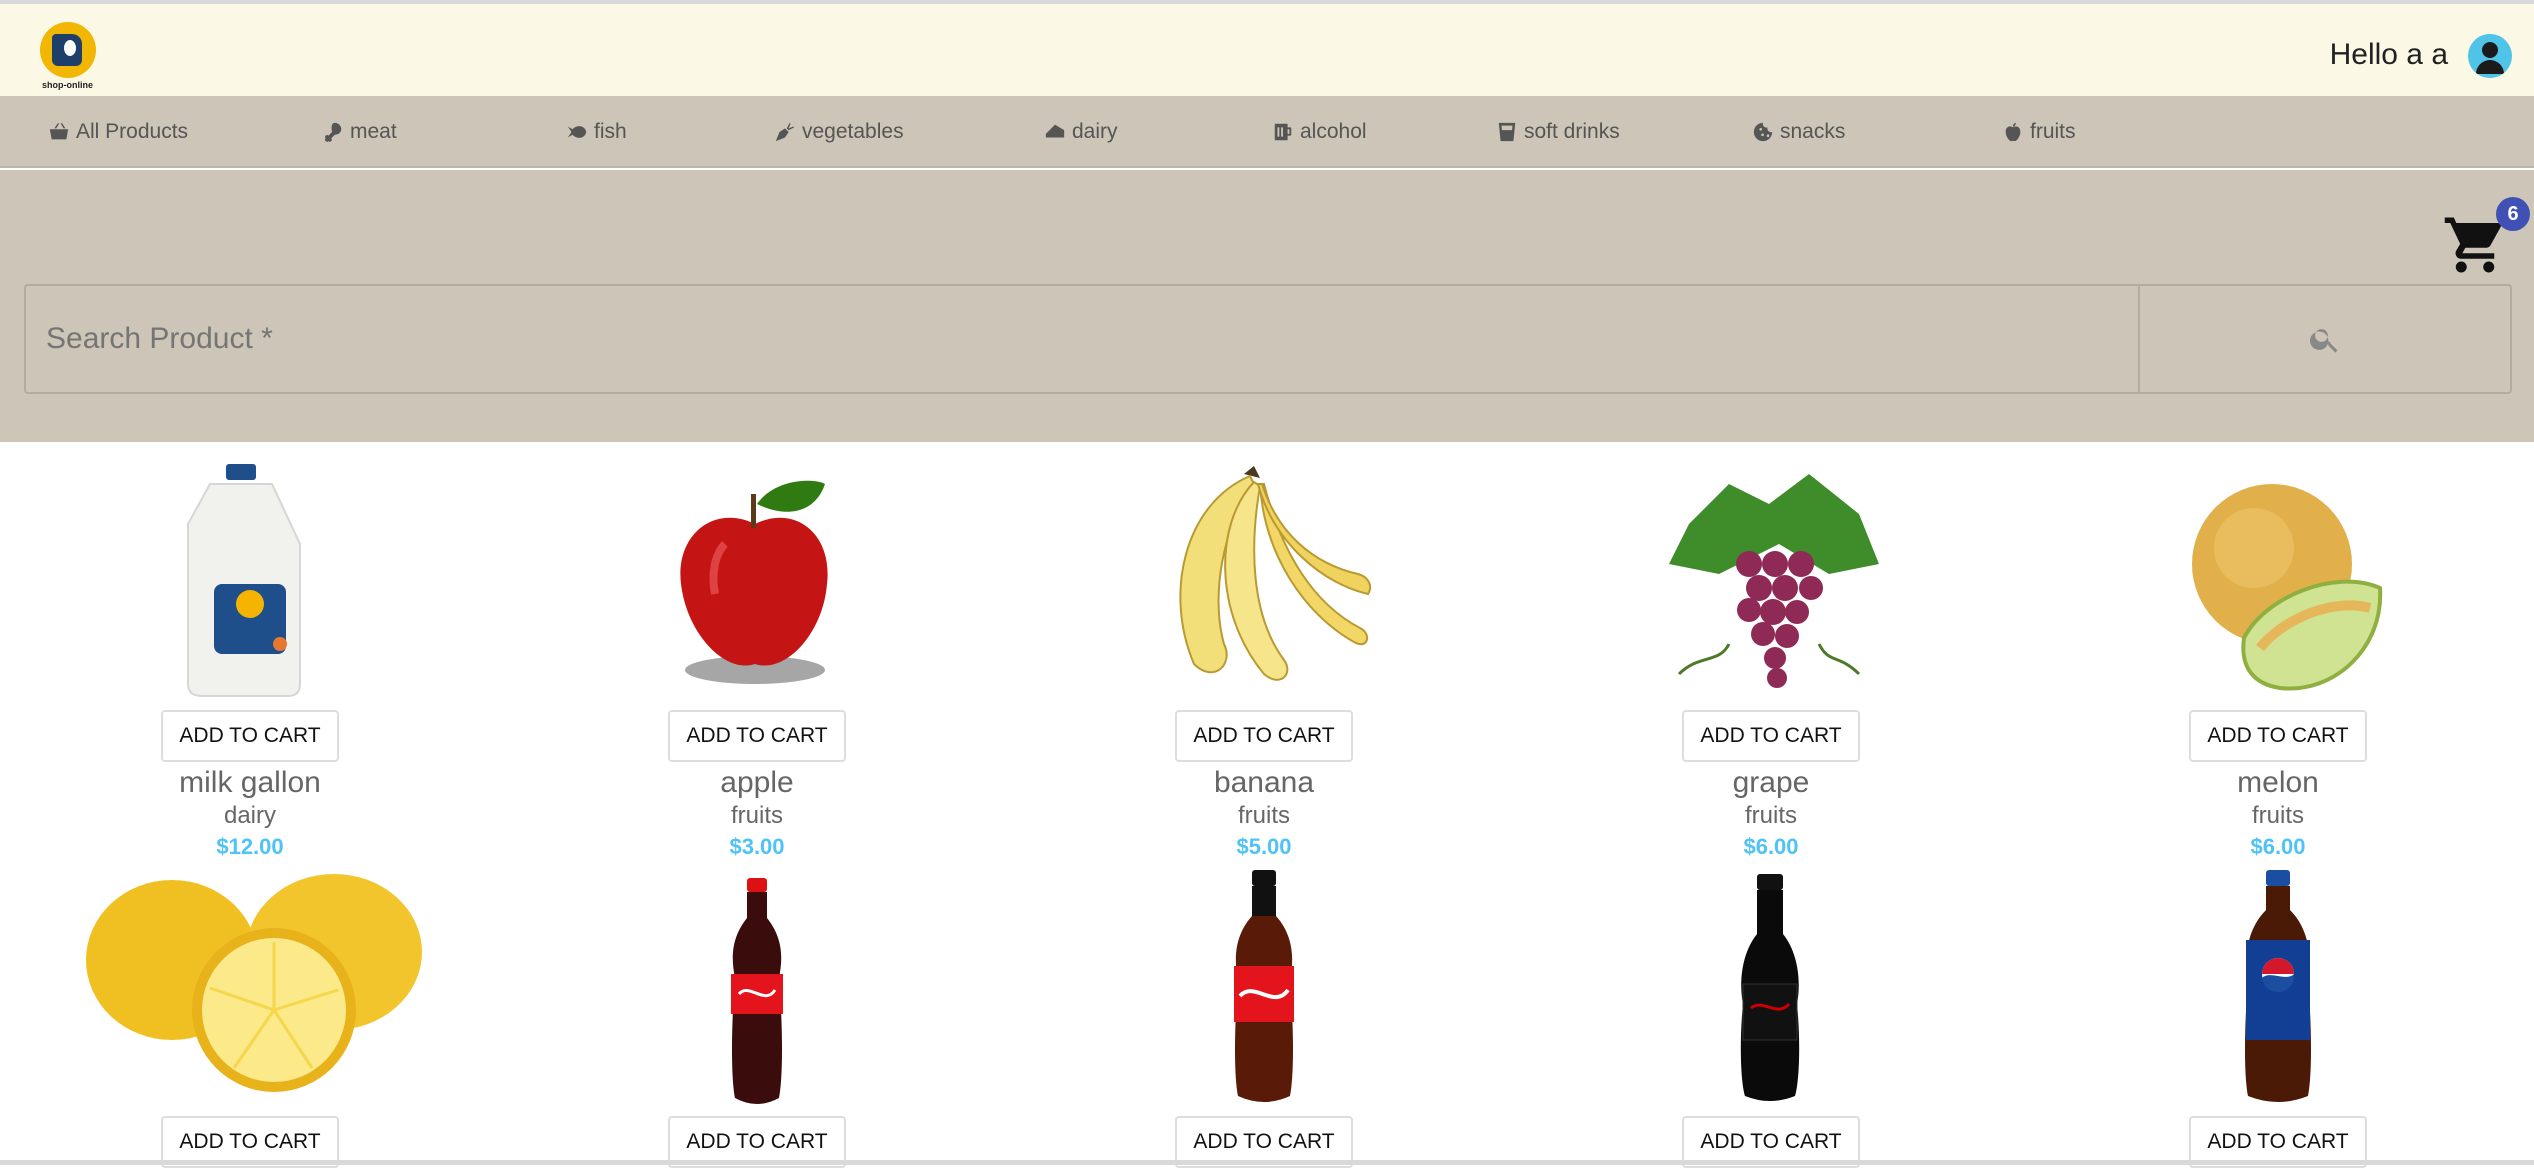  I want to click on nav-label: All Products, so click(132, 131).